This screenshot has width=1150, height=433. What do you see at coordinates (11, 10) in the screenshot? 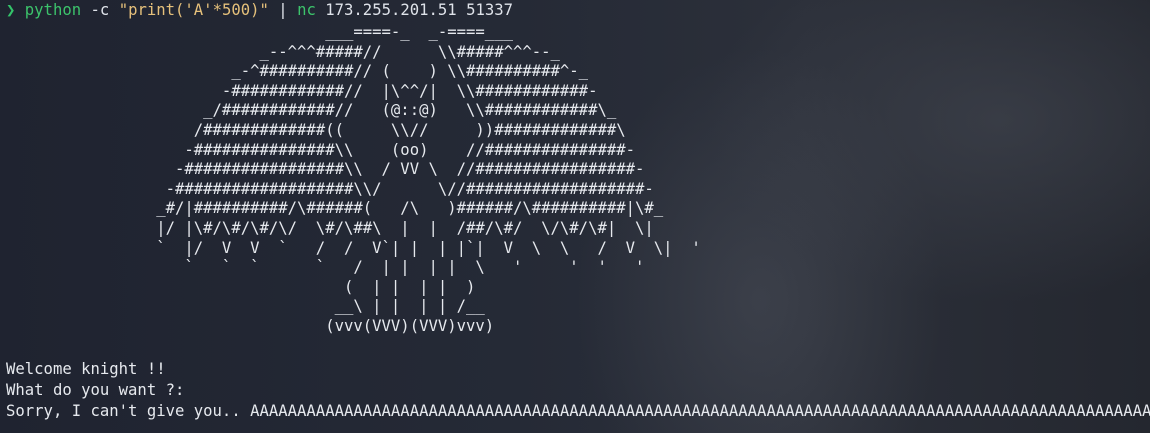
I see `prompt-arrow-icon: ❯` at bounding box center [11, 10].